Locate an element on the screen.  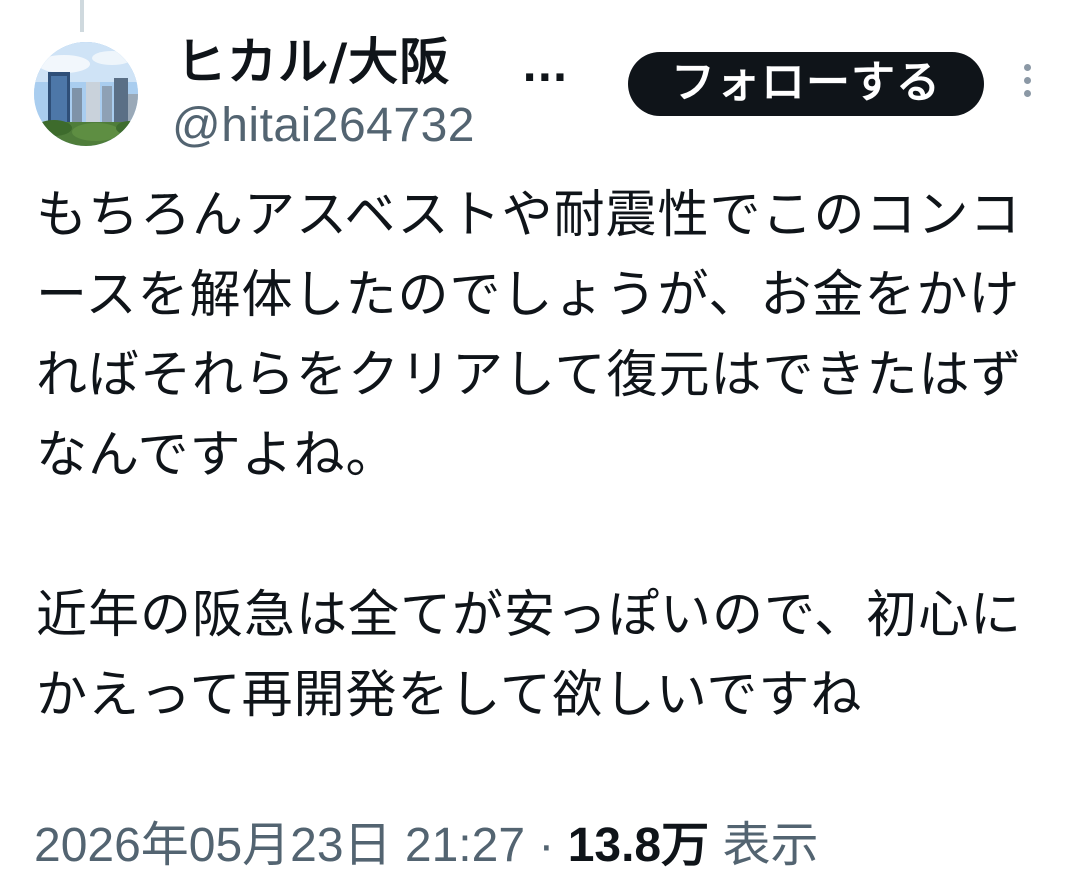
view-count: 13.8万 is located at coordinates (638, 845).